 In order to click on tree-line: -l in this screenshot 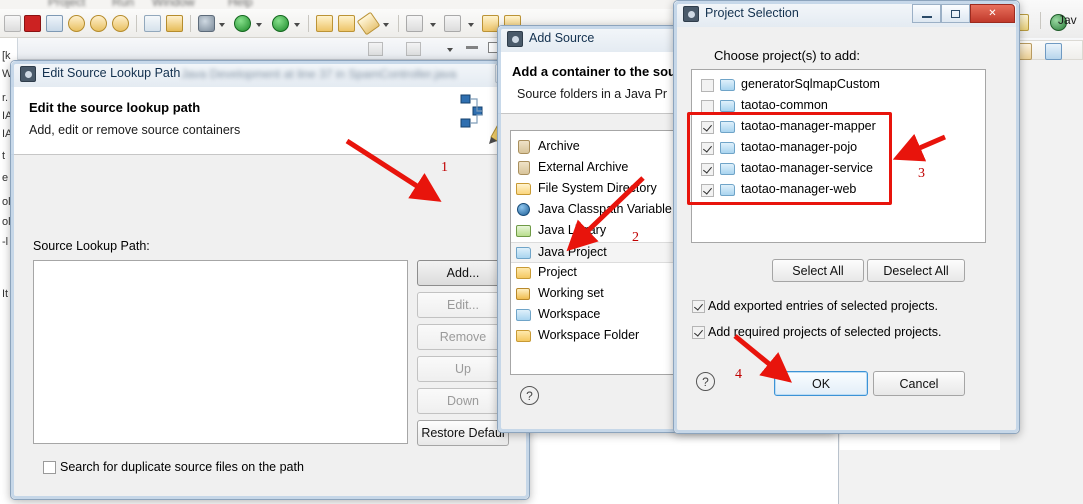, I will do `click(5, 242)`.